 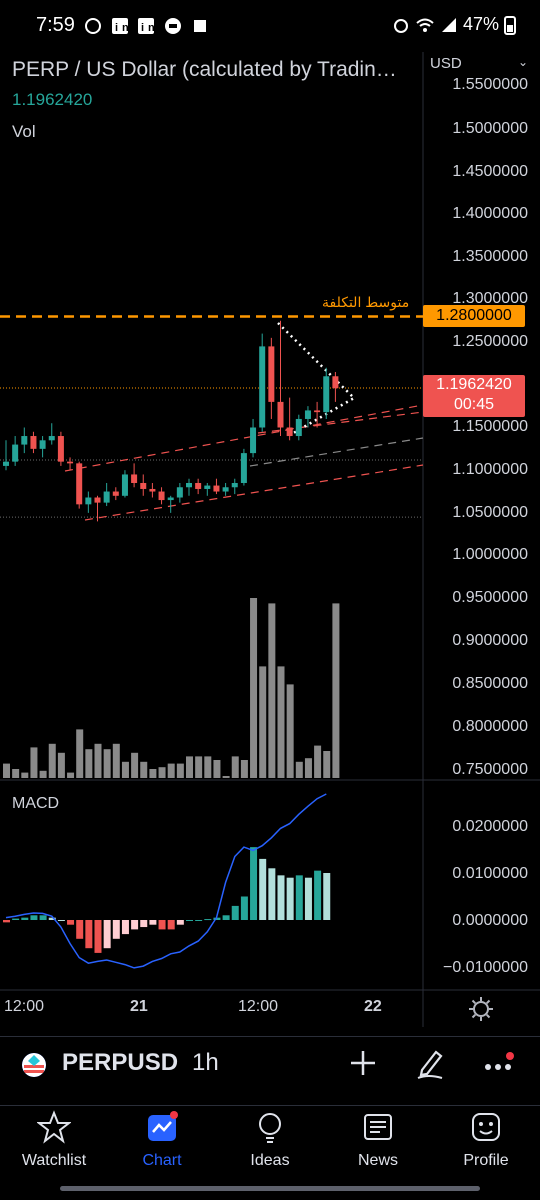 What do you see at coordinates (400, 26) in the screenshot?
I see `alarm-icon` at bounding box center [400, 26].